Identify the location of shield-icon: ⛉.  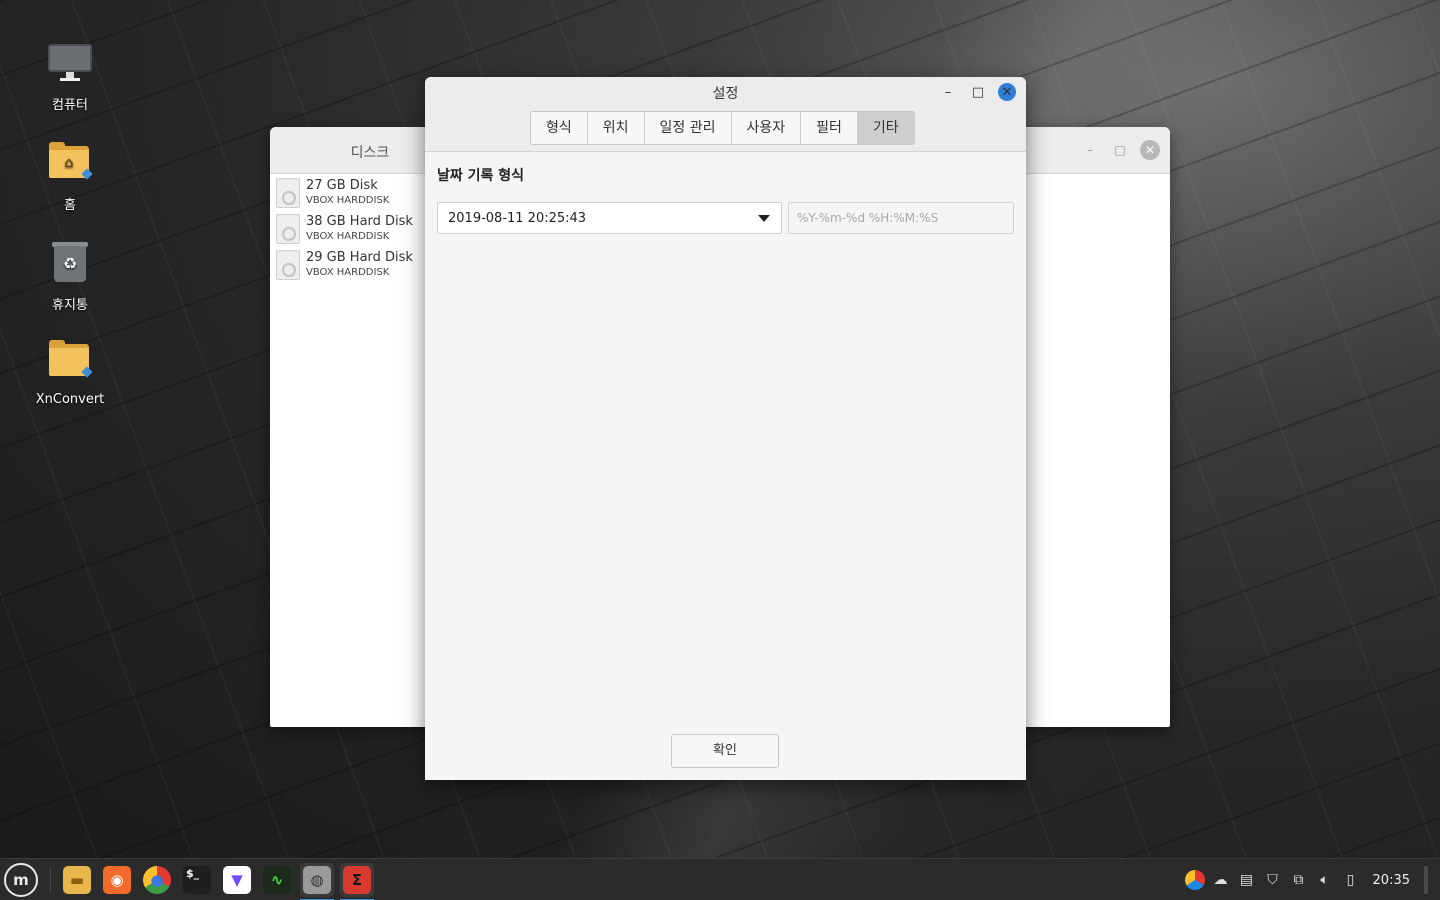
(1273, 880).